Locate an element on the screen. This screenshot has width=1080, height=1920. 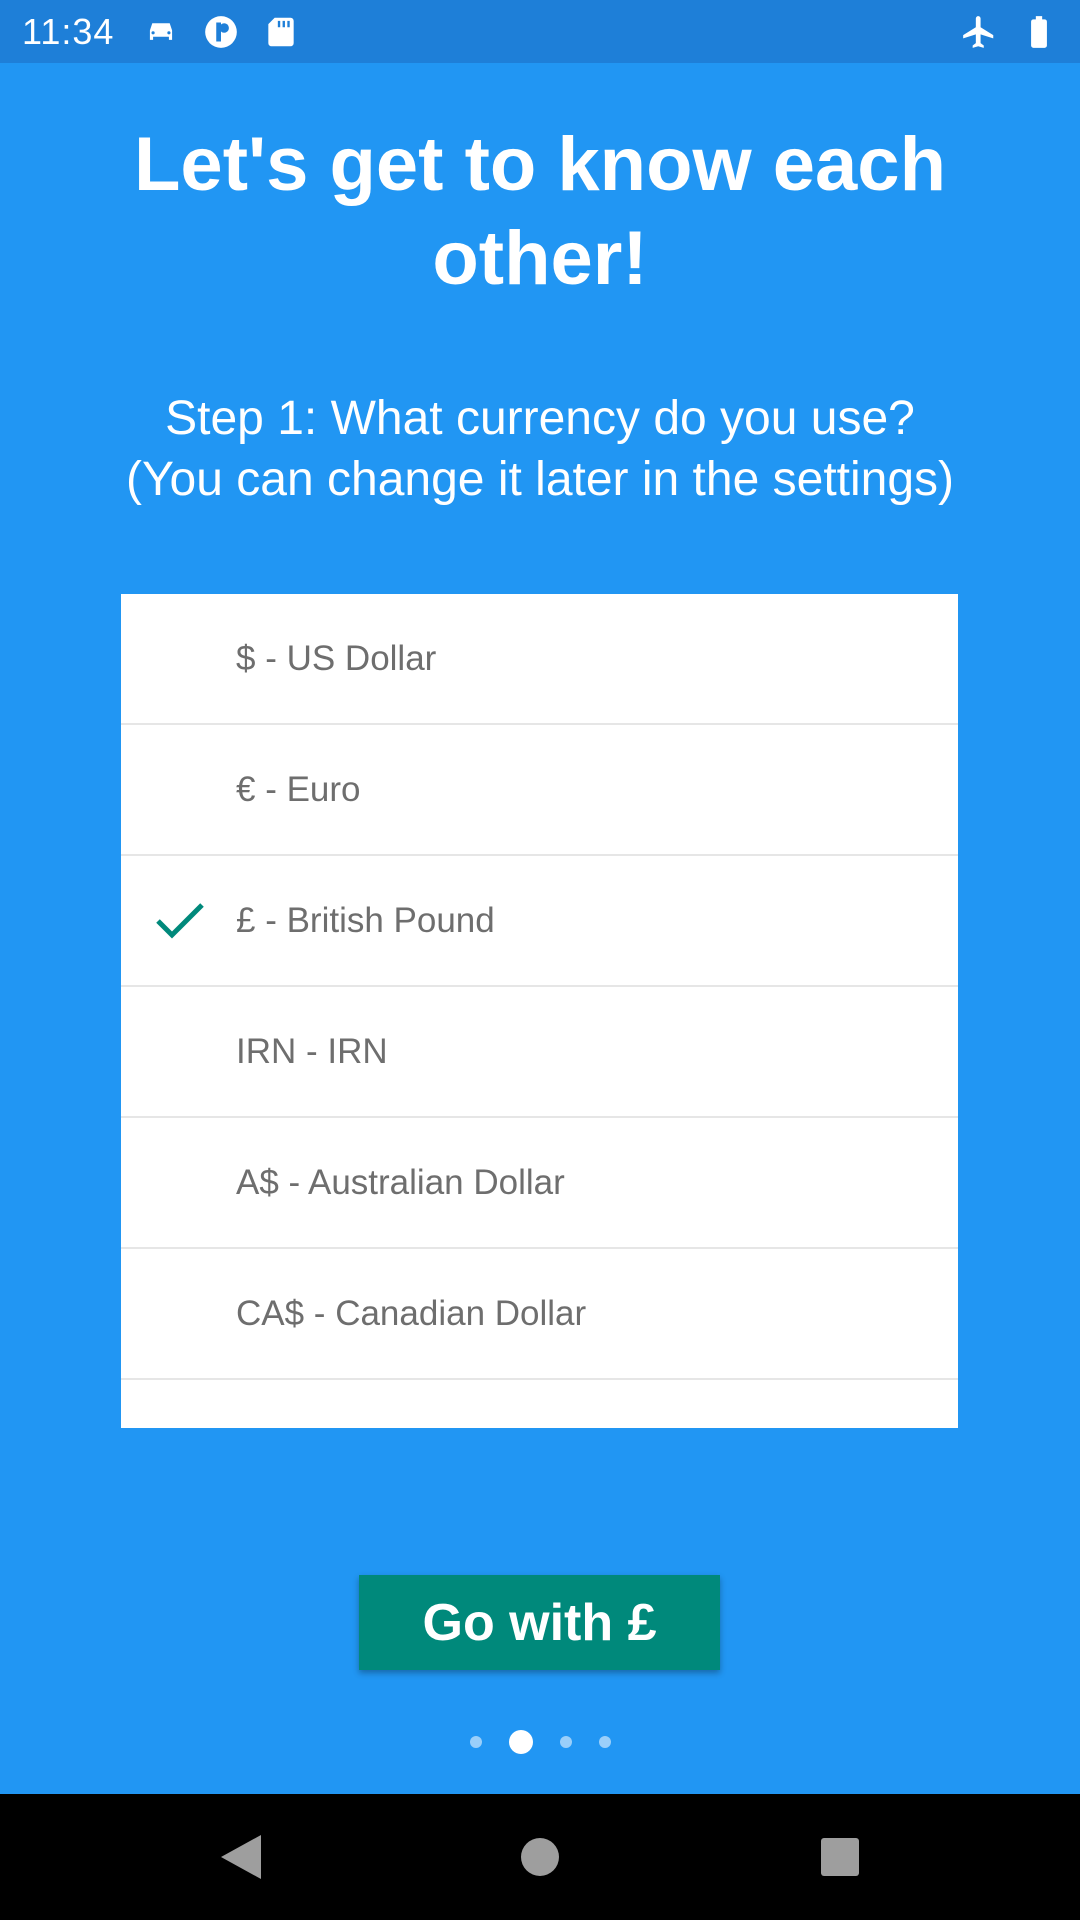
subtitle-step: Step 1: What currency do you use? is located at coordinates (540, 418).